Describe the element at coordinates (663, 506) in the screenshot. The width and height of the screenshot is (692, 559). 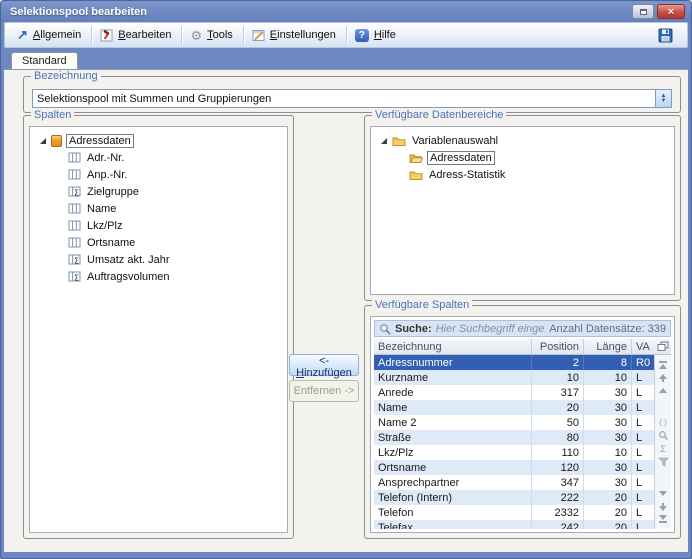
I see `large-down-icon` at that location.